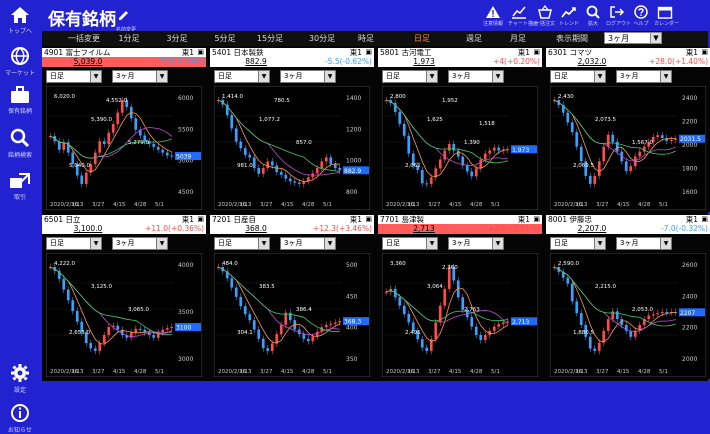  What do you see at coordinates (327, 372) in the screenshot?
I see `x-tick-label: 5/1` at bounding box center [327, 372].